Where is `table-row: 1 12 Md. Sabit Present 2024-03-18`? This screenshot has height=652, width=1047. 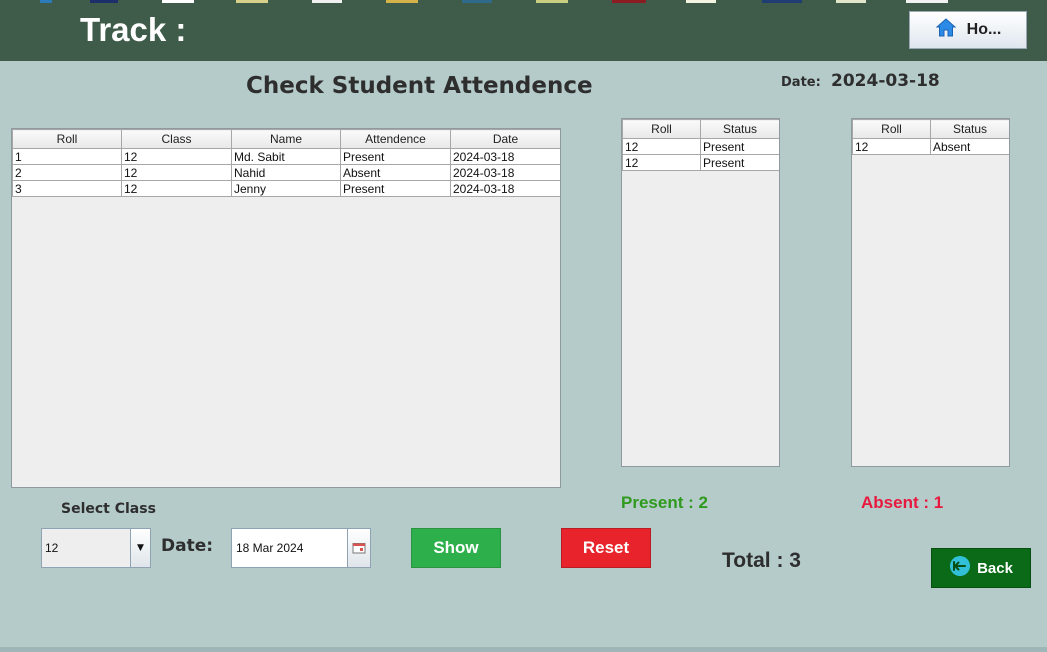
table-row: 1 12 Md. Sabit Present 2024-03-18 is located at coordinates (286, 156).